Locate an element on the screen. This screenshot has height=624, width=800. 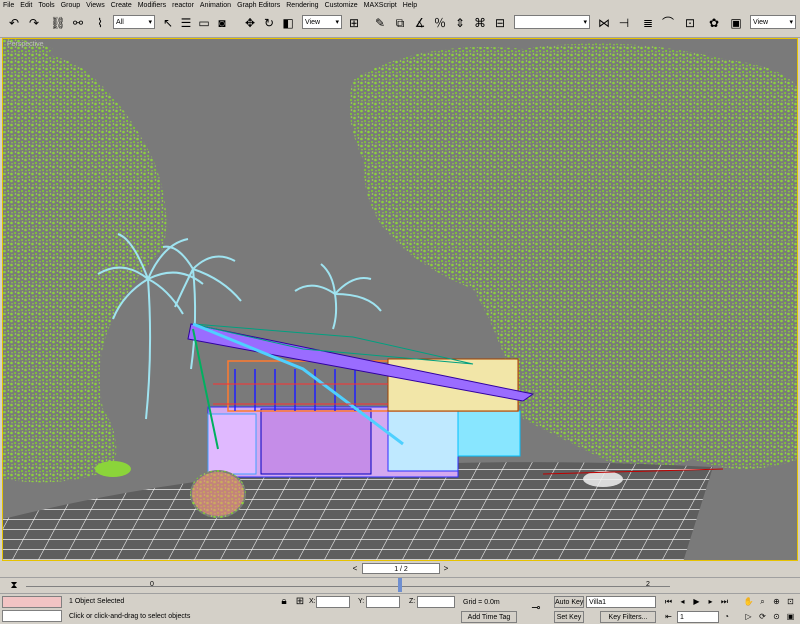
menu-customize: Customize is located at coordinates (341, 5).